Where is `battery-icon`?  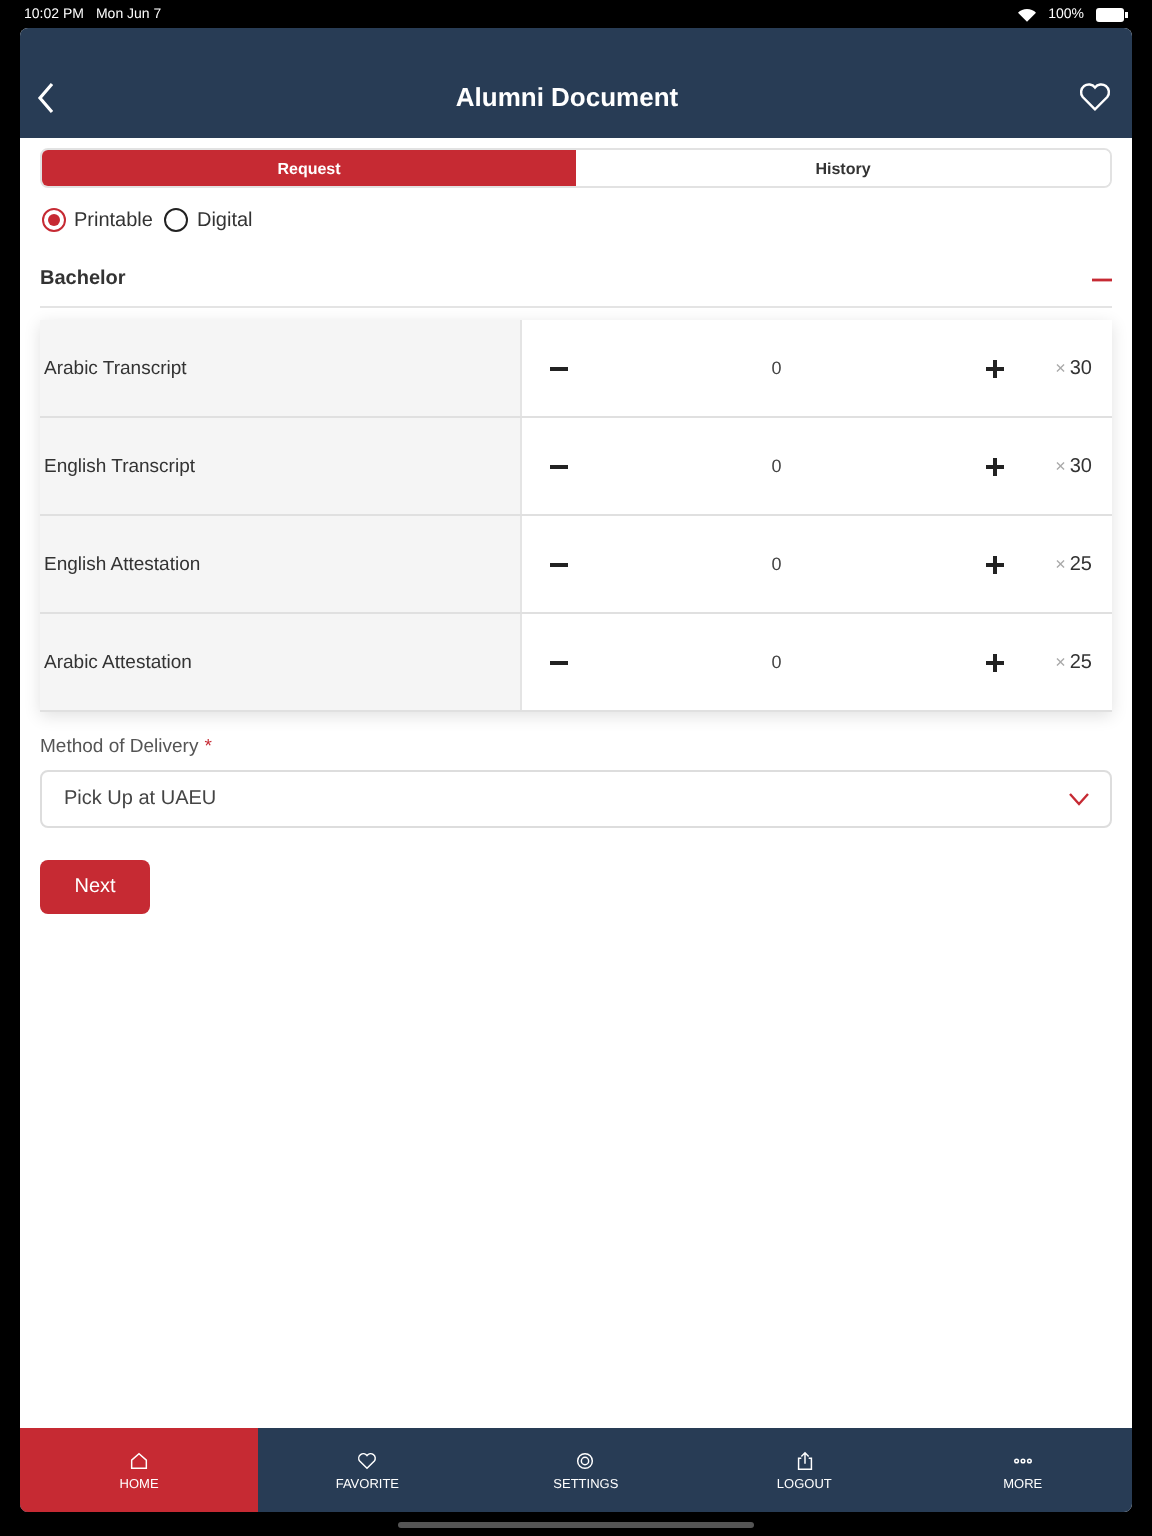
battery-icon is located at coordinates (1112, 14).